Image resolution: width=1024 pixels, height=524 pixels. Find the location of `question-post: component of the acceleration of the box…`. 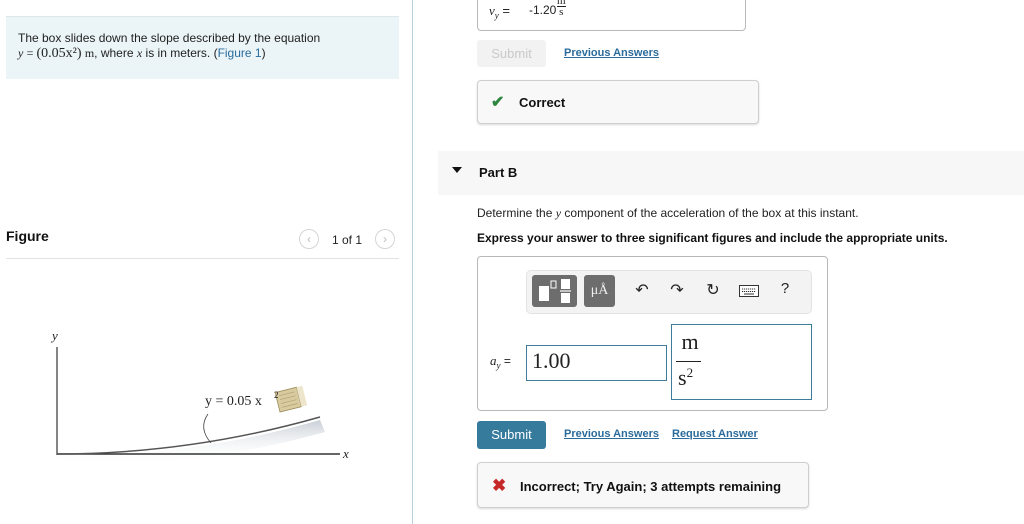

question-post: component of the acceleration of the box… is located at coordinates (711, 213).